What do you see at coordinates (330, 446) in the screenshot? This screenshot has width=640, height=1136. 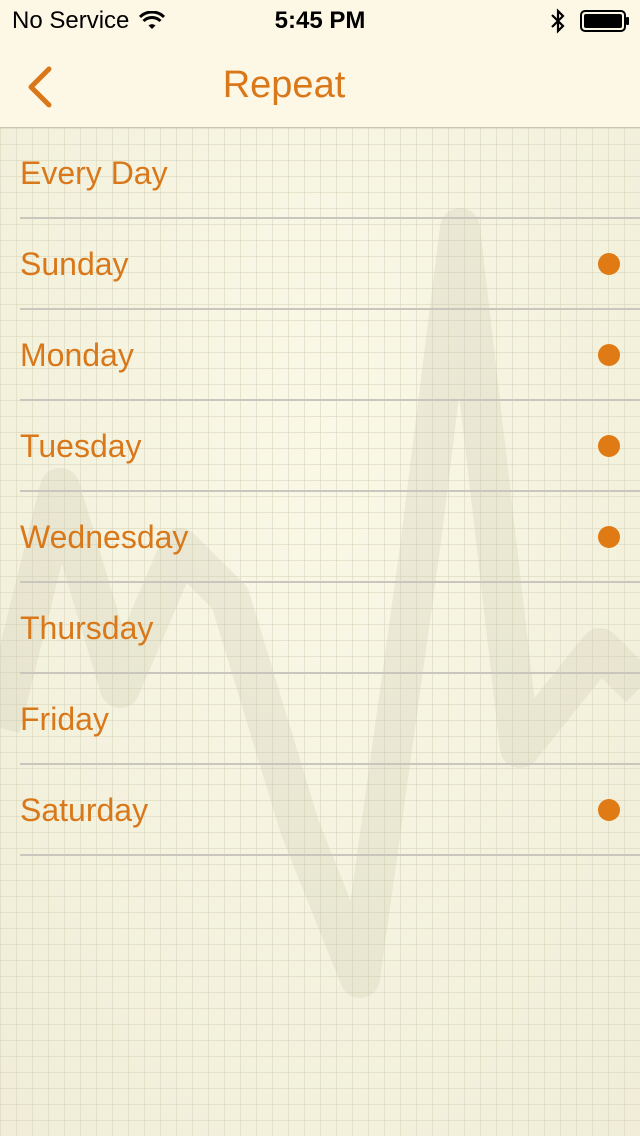 I see `repeat-option-tuesday: Tuesday` at bounding box center [330, 446].